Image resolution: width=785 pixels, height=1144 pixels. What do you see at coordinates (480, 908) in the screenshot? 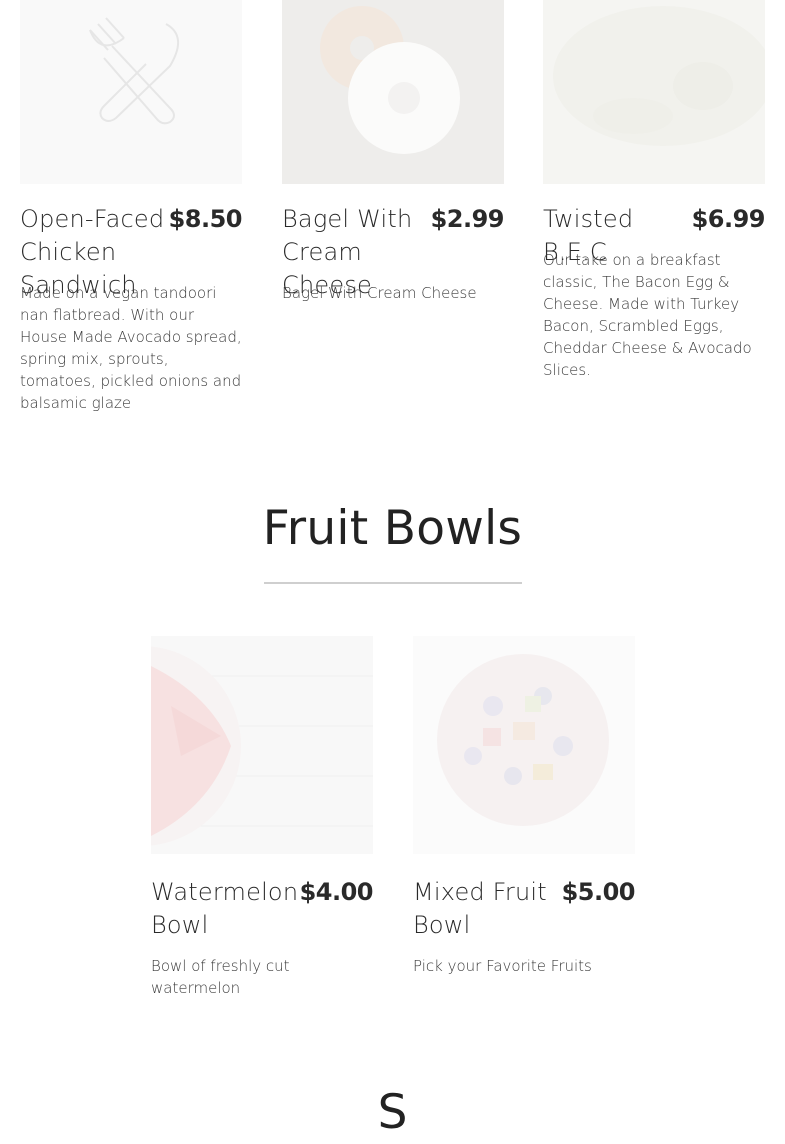
I see `menu-item-name: Mixed Fruit Bowl` at bounding box center [480, 908].